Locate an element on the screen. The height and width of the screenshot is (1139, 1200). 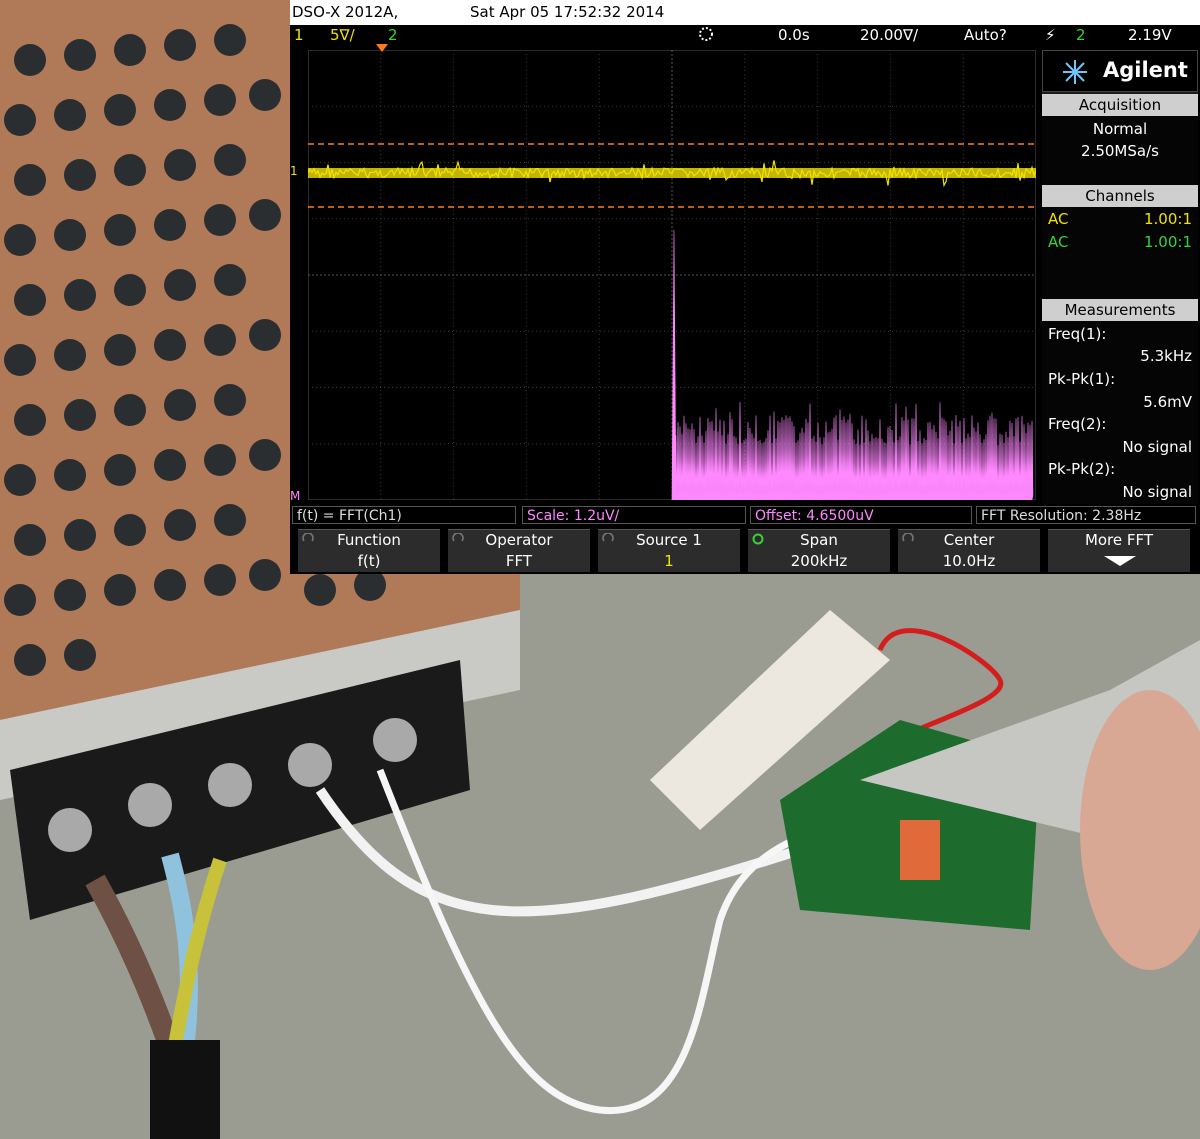
softkey-function: Function f(t) is located at coordinates (369, 550).